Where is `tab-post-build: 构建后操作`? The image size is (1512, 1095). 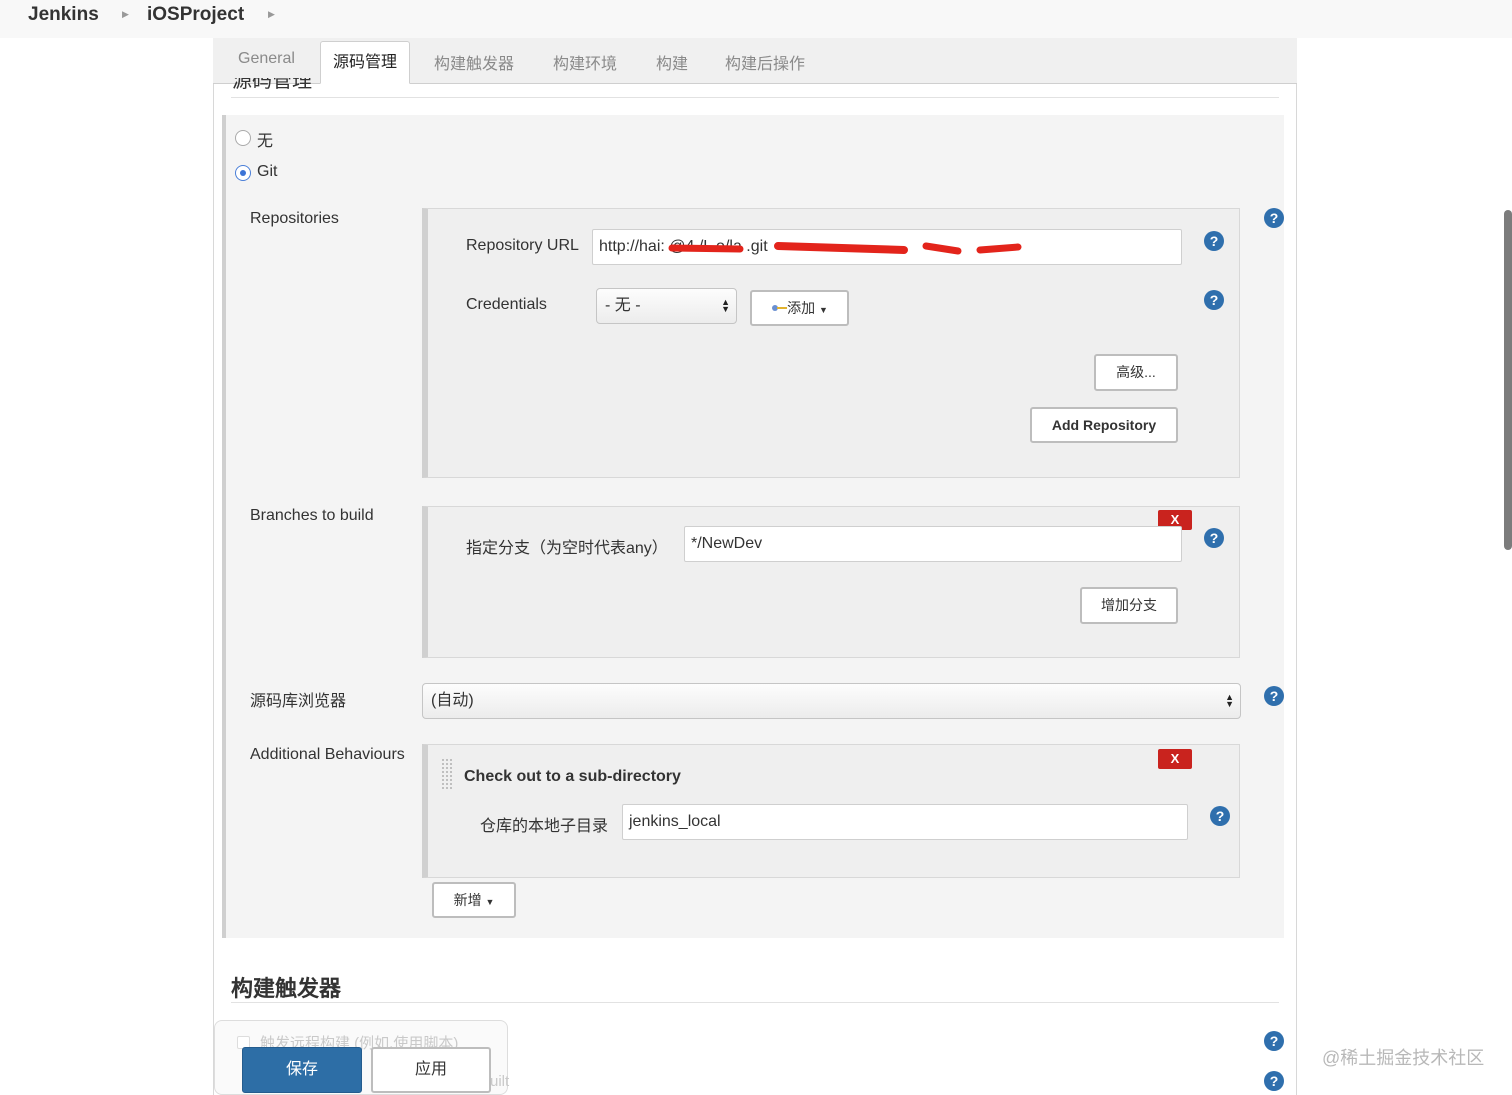 tab-post-build: 构建后操作 is located at coordinates (765, 62).